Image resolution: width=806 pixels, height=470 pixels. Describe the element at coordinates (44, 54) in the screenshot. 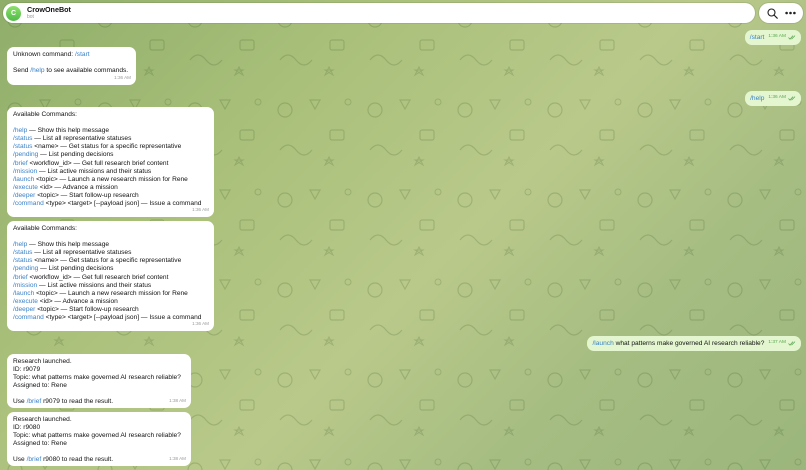

I see `message-text: Unknown command:` at that location.